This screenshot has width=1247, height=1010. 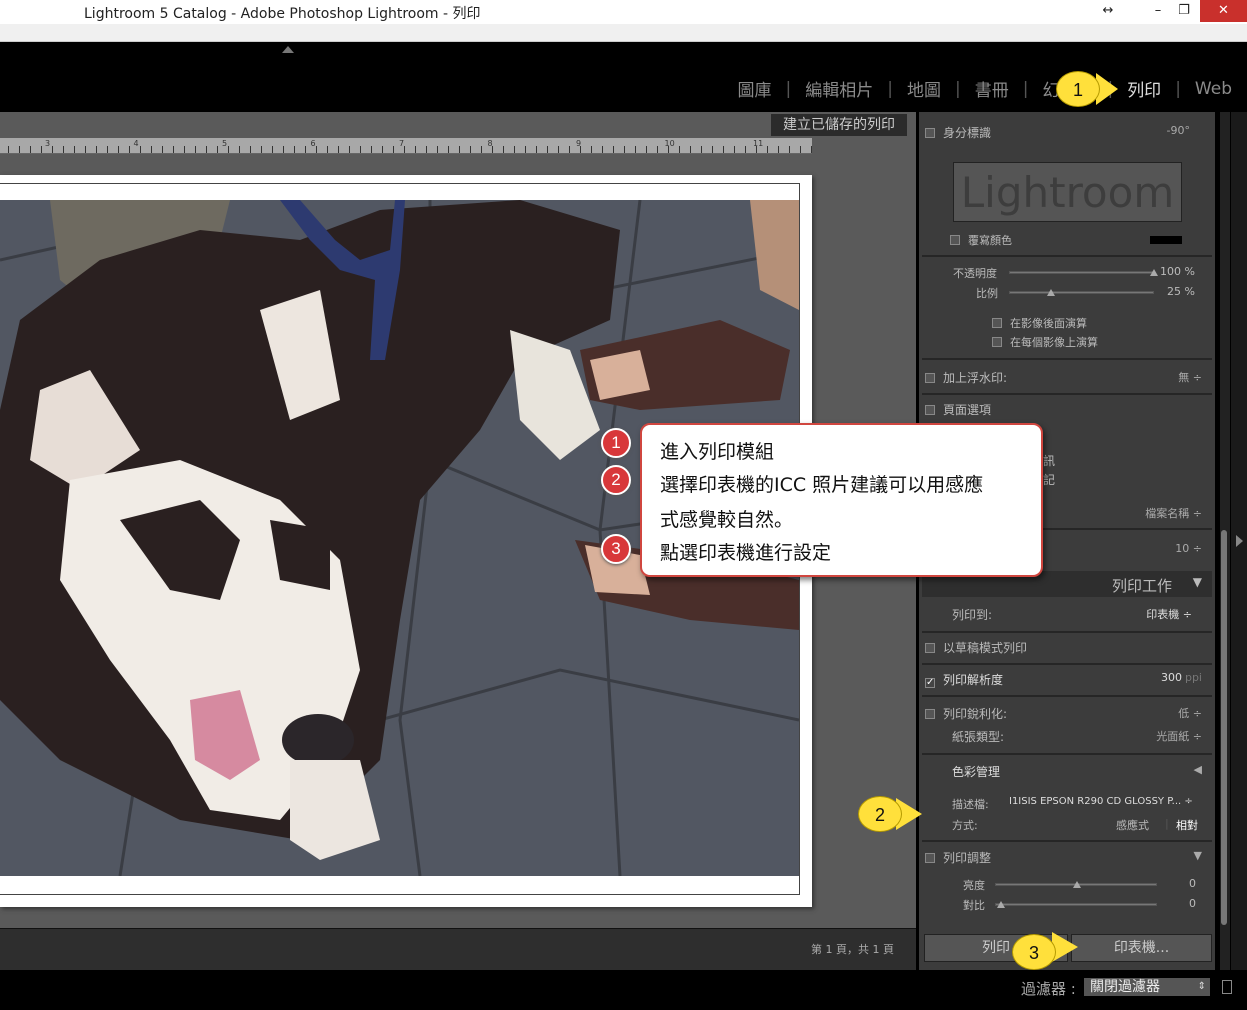 I want to click on scale-slider-knob, so click(x=1050, y=292).